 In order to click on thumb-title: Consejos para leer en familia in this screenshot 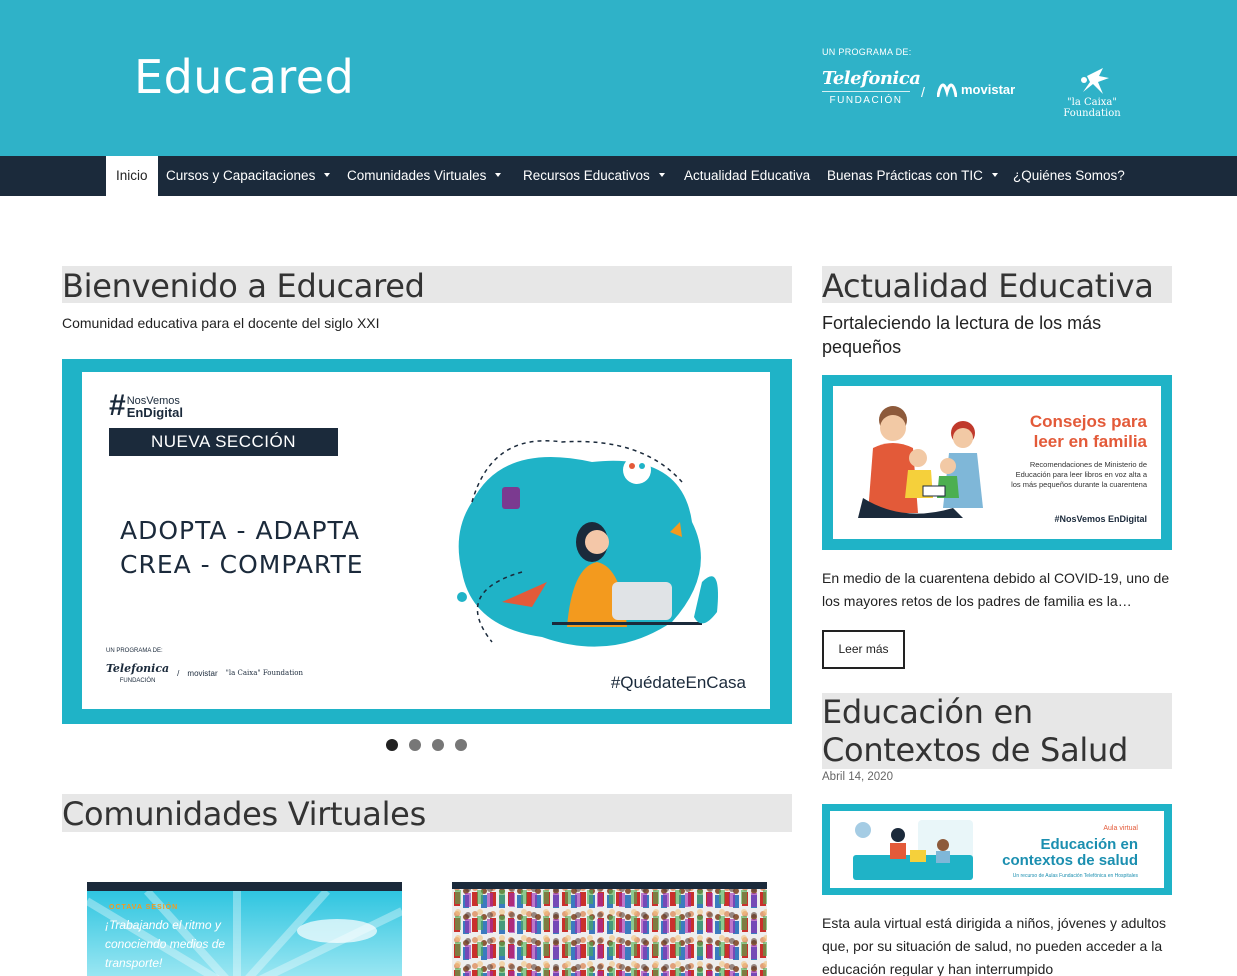, I will do `click(1088, 432)`.